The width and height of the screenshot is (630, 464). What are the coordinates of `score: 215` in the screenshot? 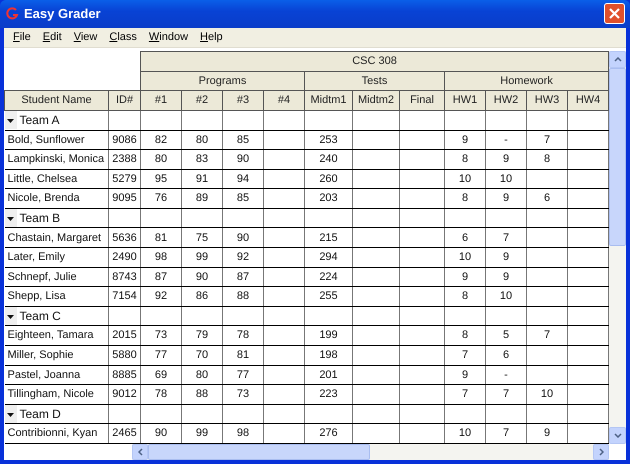 It's located at (328, 238).